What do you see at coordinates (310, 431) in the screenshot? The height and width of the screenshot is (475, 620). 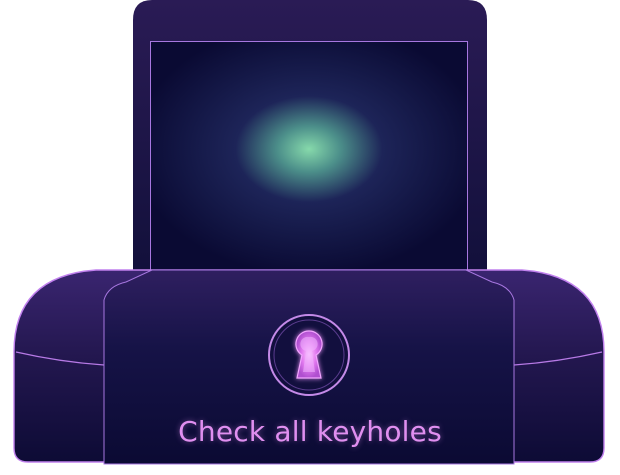 I see `hint-text: Check all keyholes` at bounding box center [310, 431].